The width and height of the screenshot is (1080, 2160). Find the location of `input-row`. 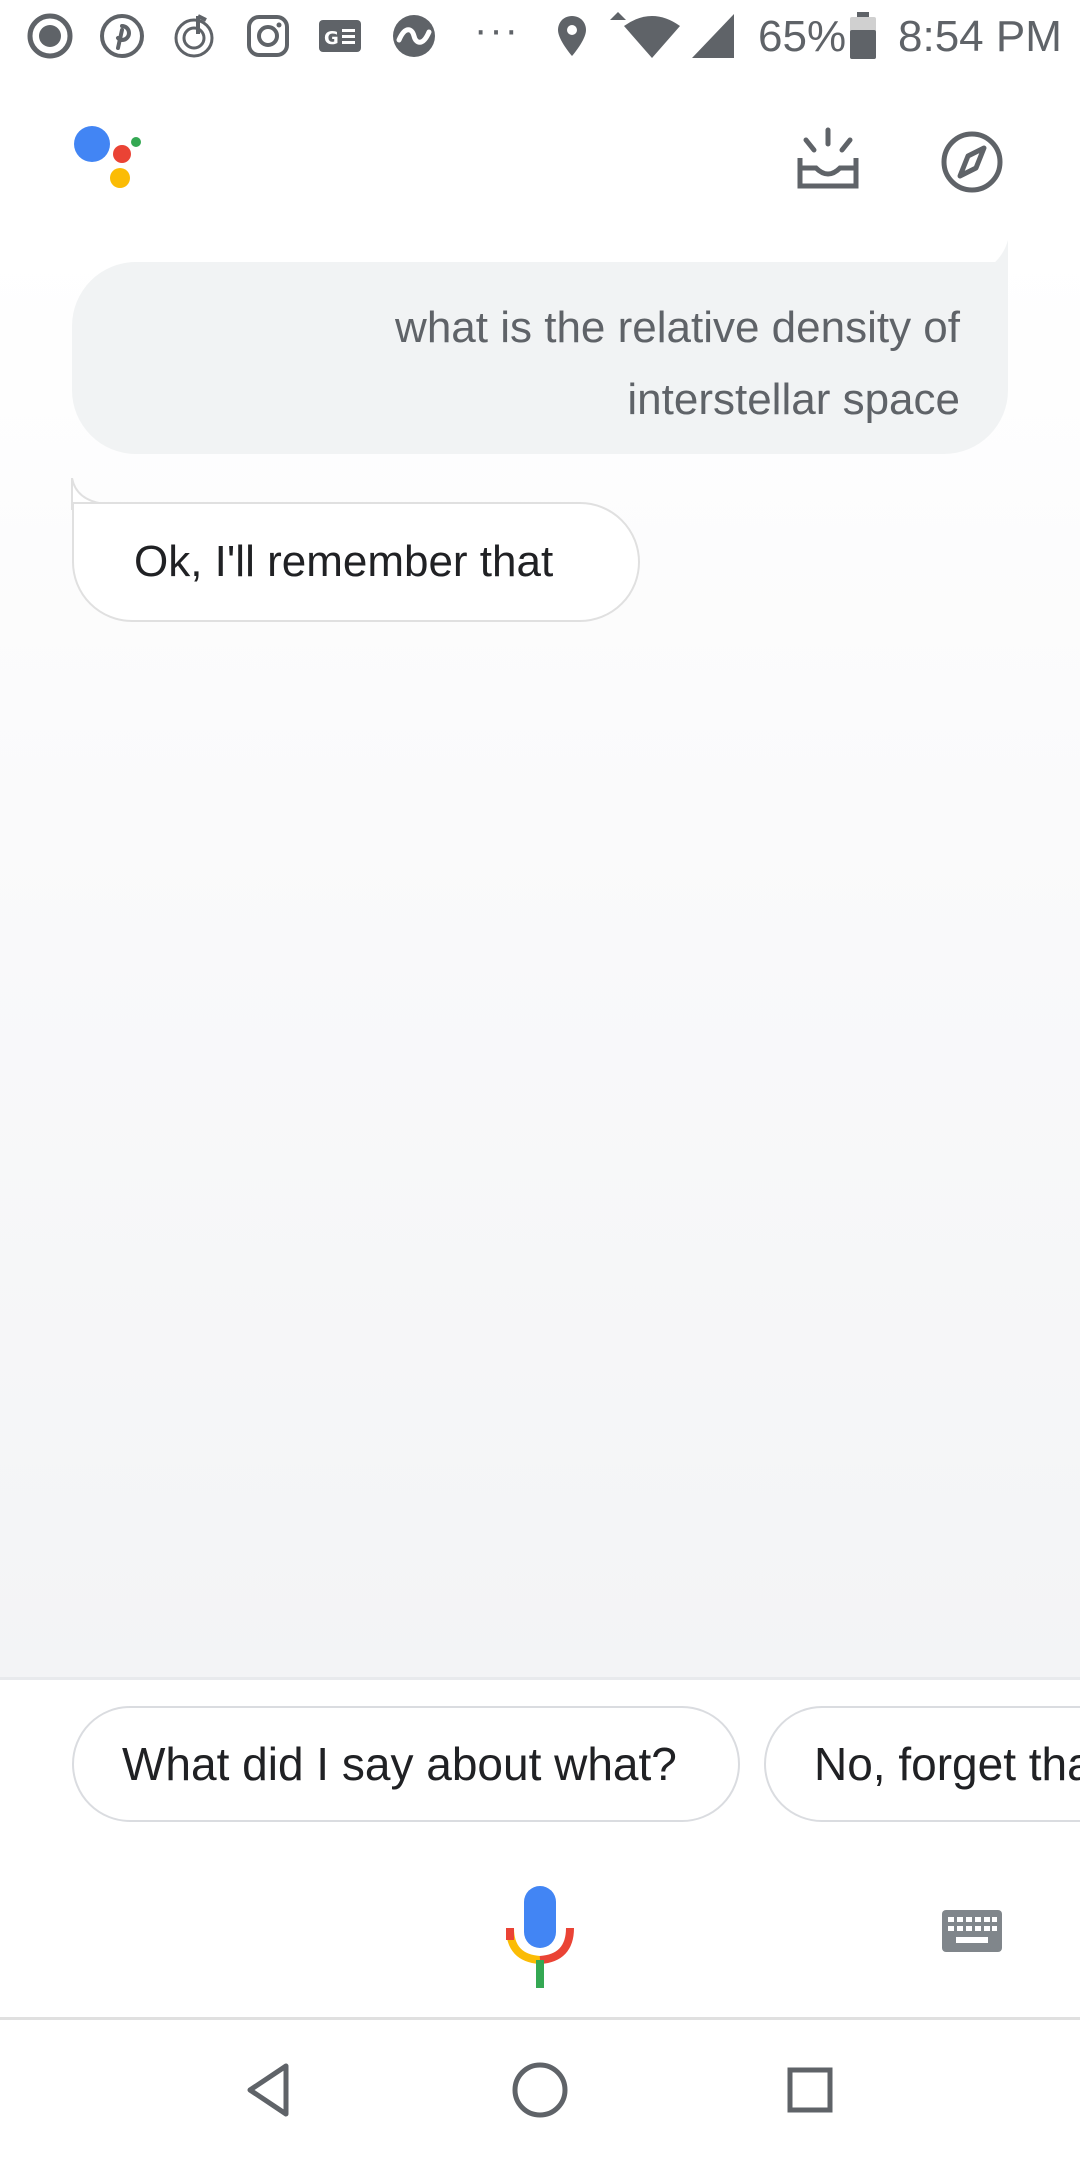

input-row is located at coordinates (540, 1938).